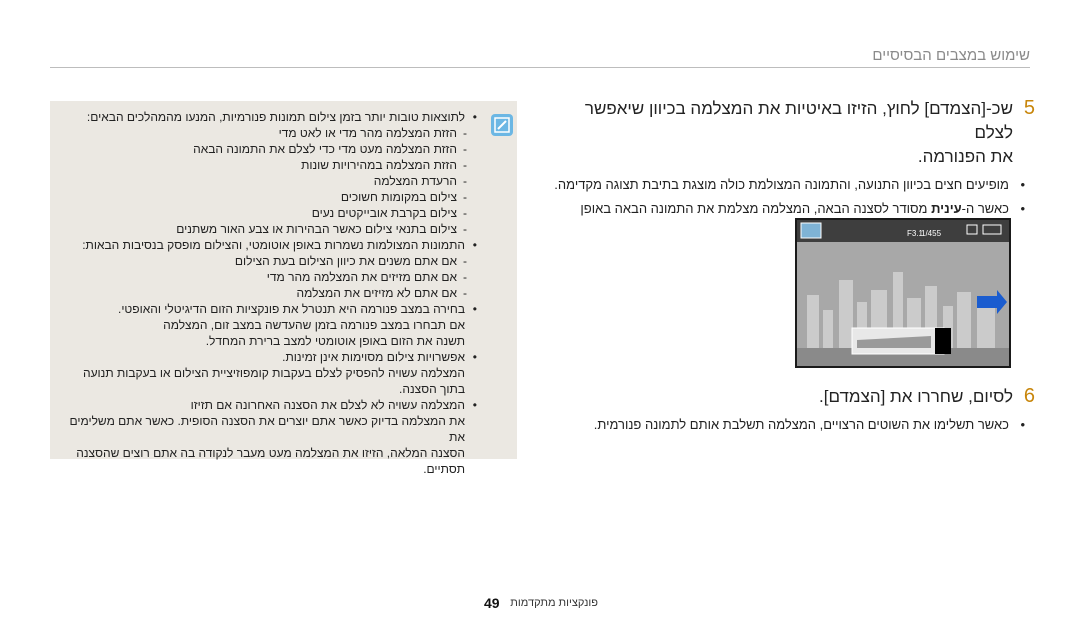 The width and height of the screenshot is (1080, 630). I want to click on note-item: הזזת המצלמה במהירויות שונות, so click(267, 165).